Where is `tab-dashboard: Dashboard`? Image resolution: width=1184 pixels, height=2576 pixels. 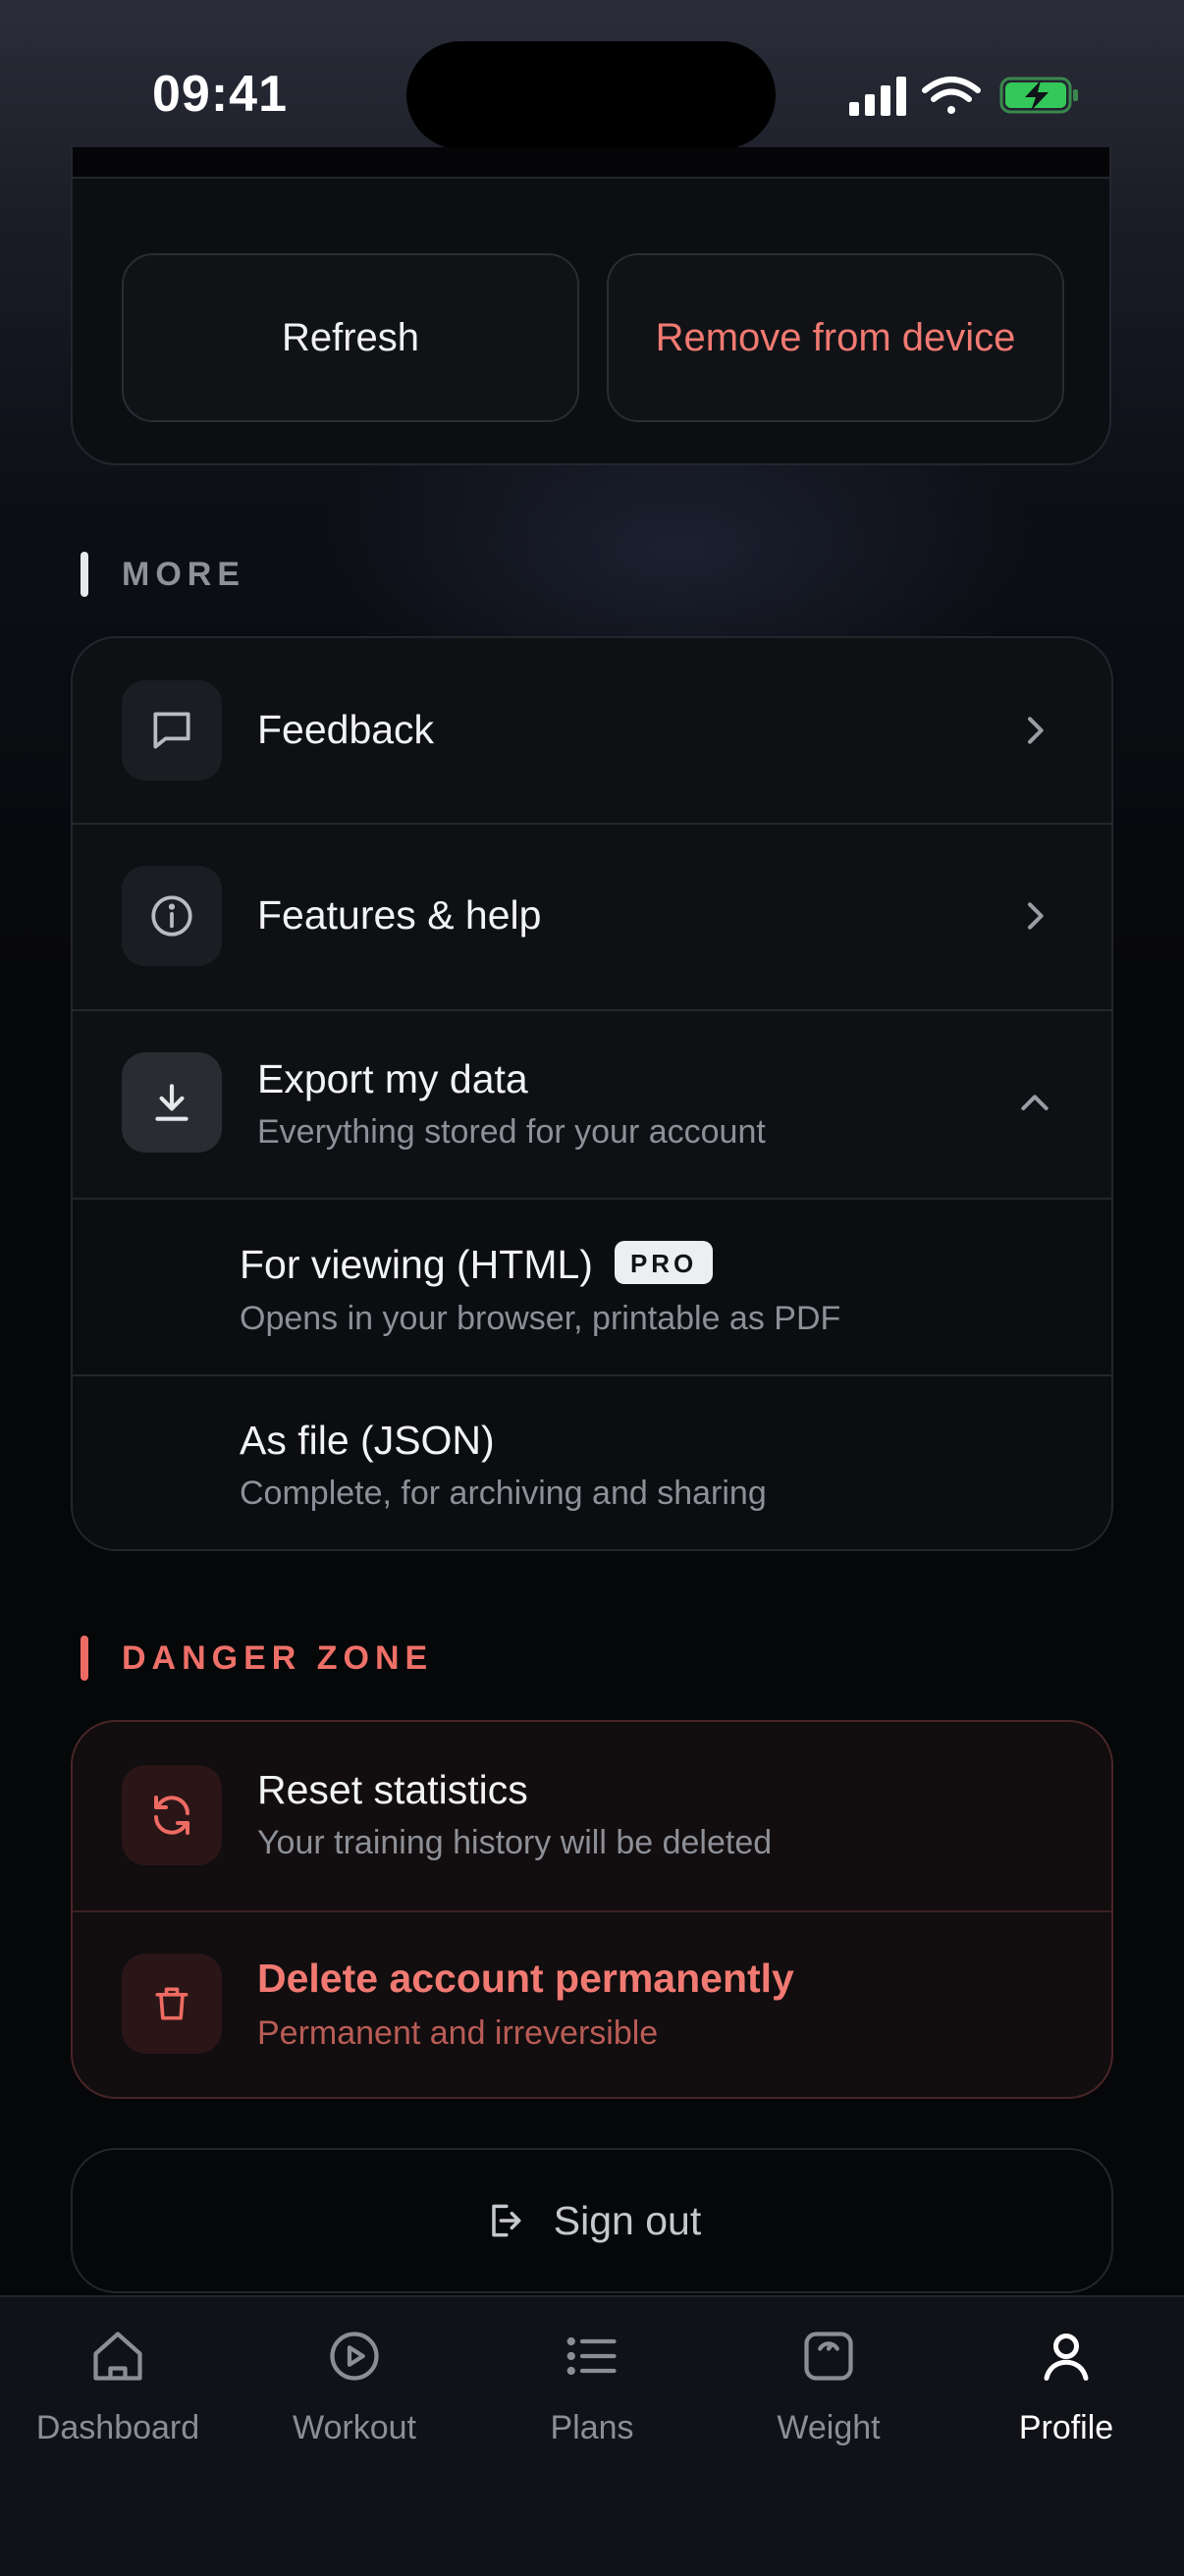
tab-dashboard: Dashboard is located at coordinates (118, 2387).